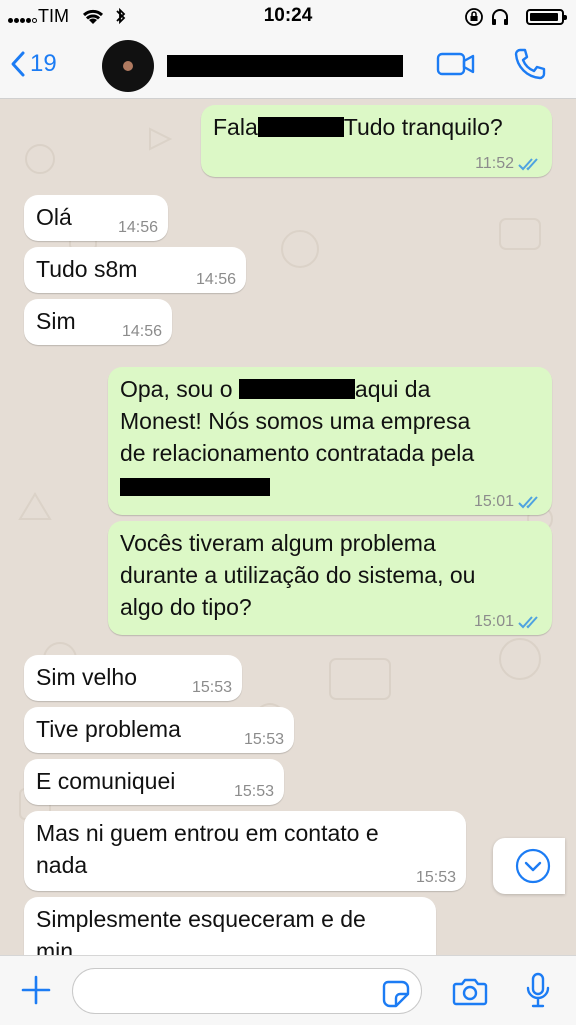  I want to click on message-text: Olá, so click(54, 217).